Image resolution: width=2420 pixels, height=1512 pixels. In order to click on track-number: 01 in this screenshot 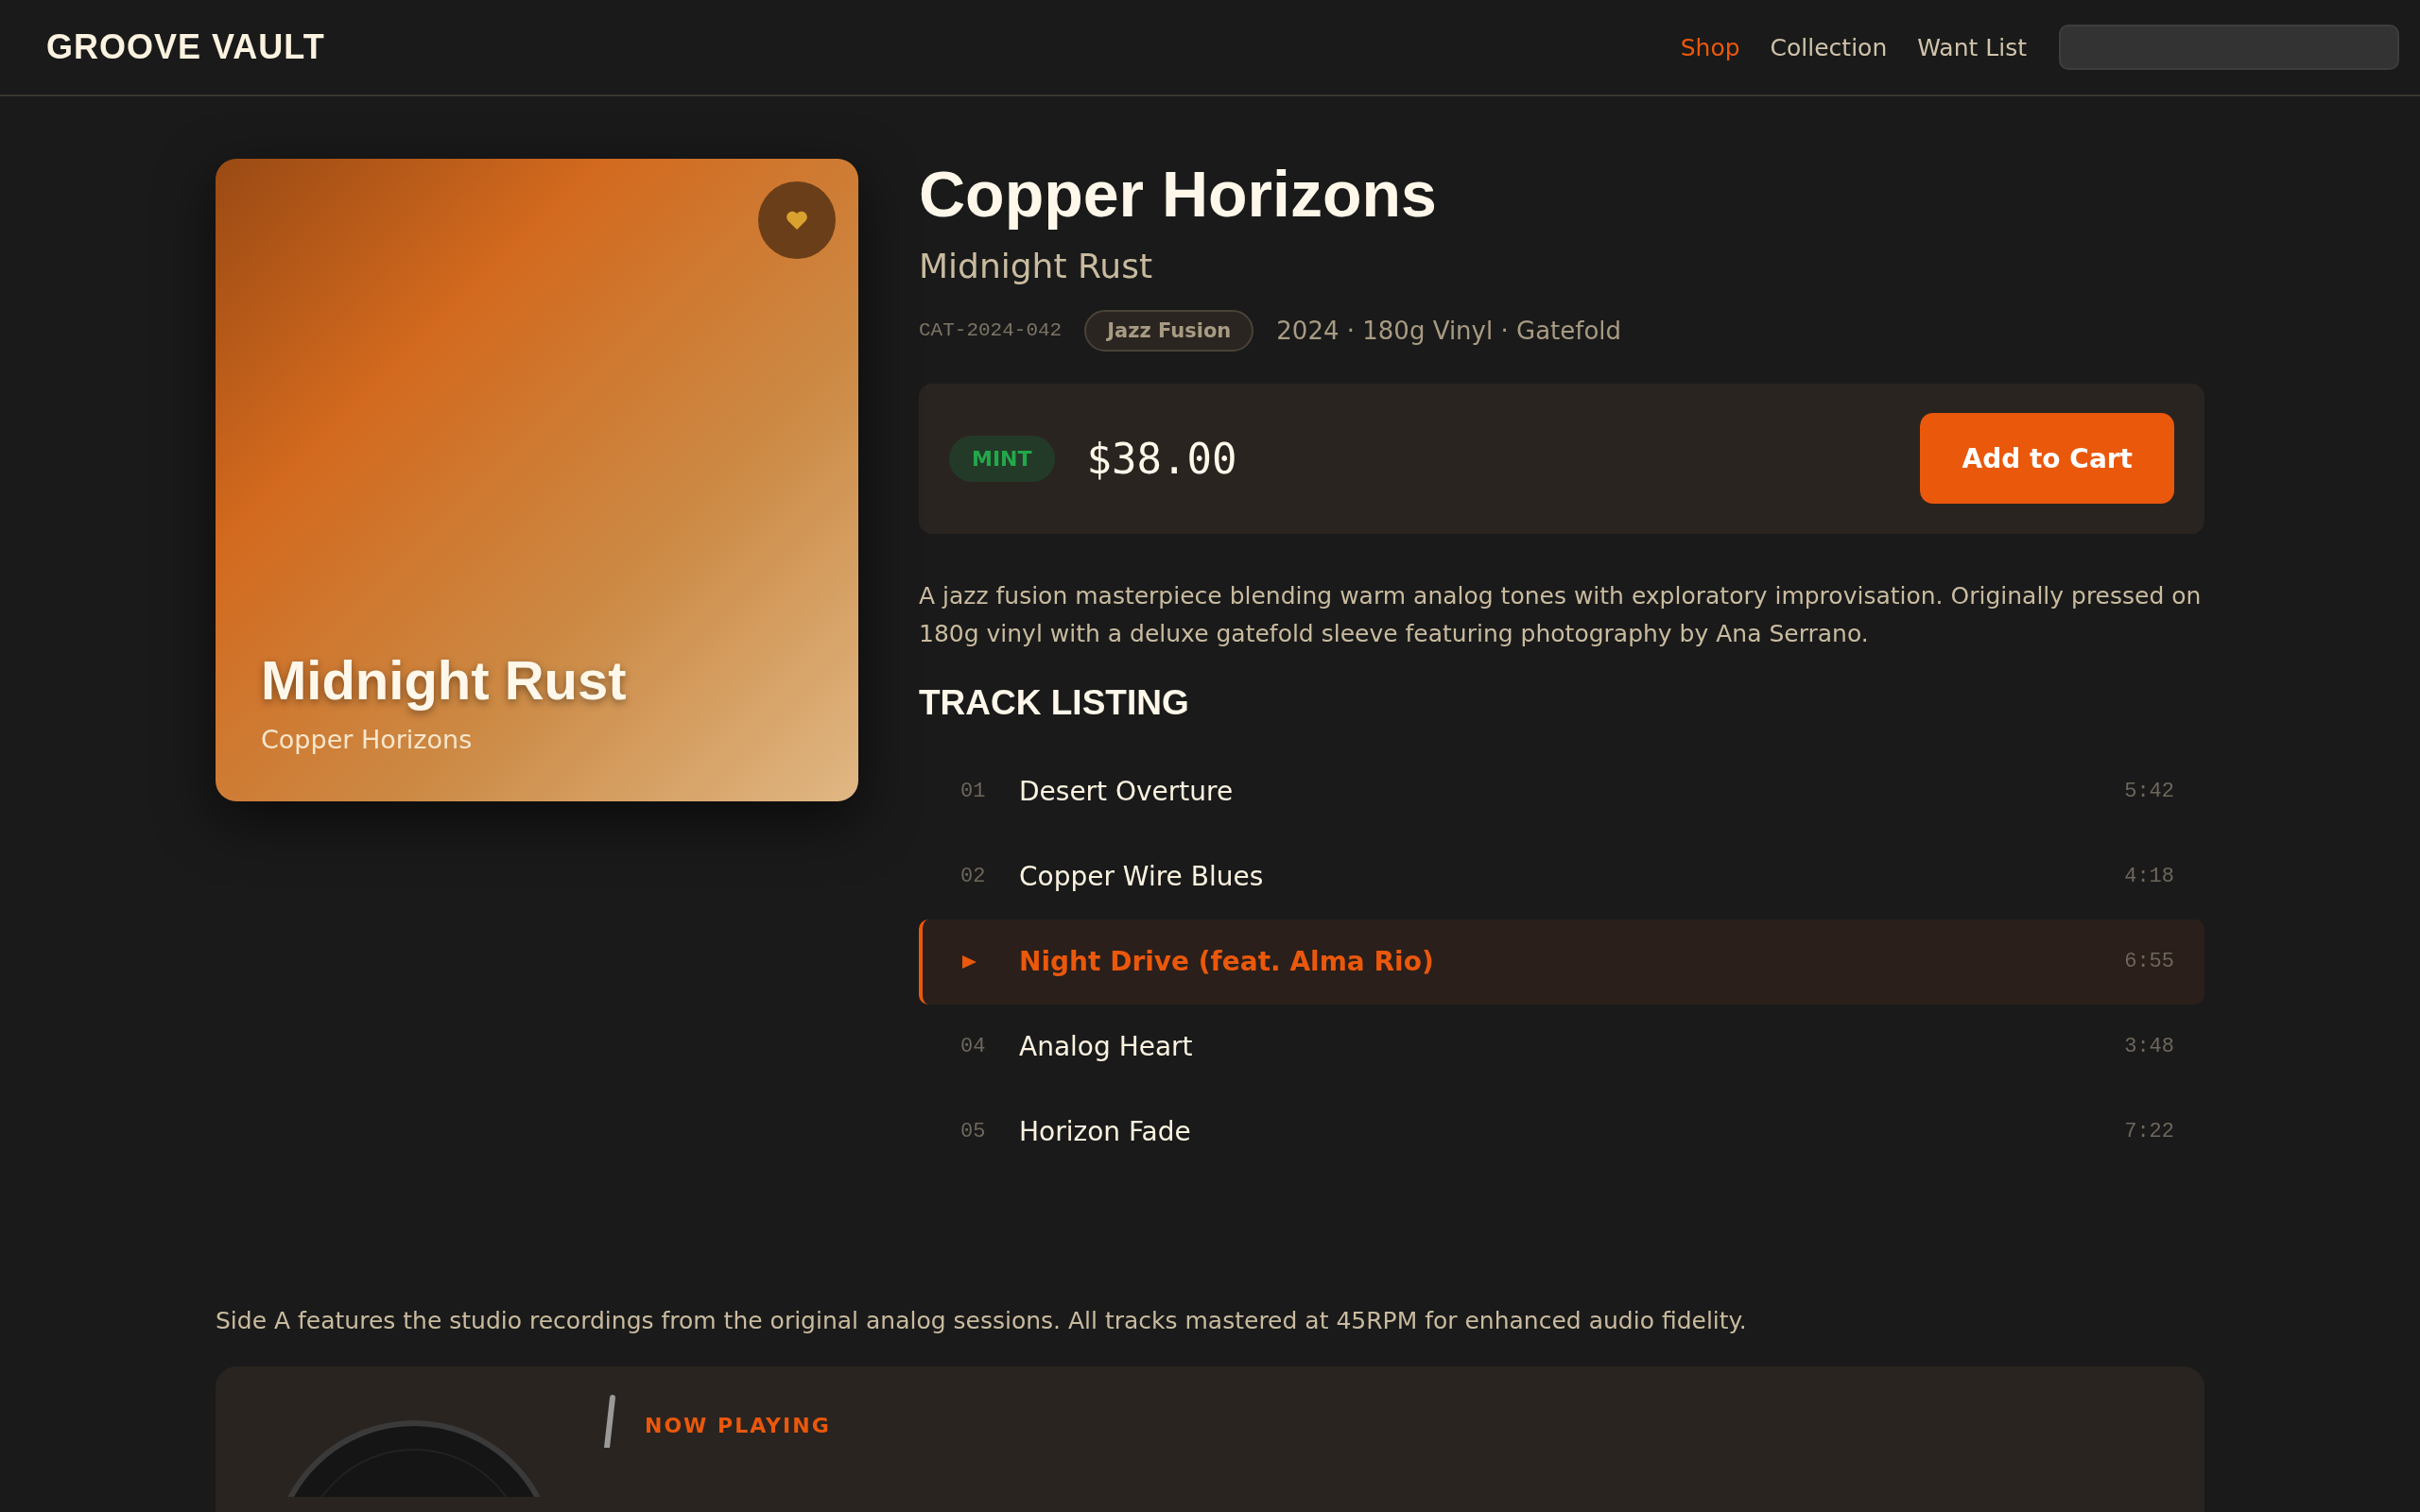, I will do `click(973, 792)`.